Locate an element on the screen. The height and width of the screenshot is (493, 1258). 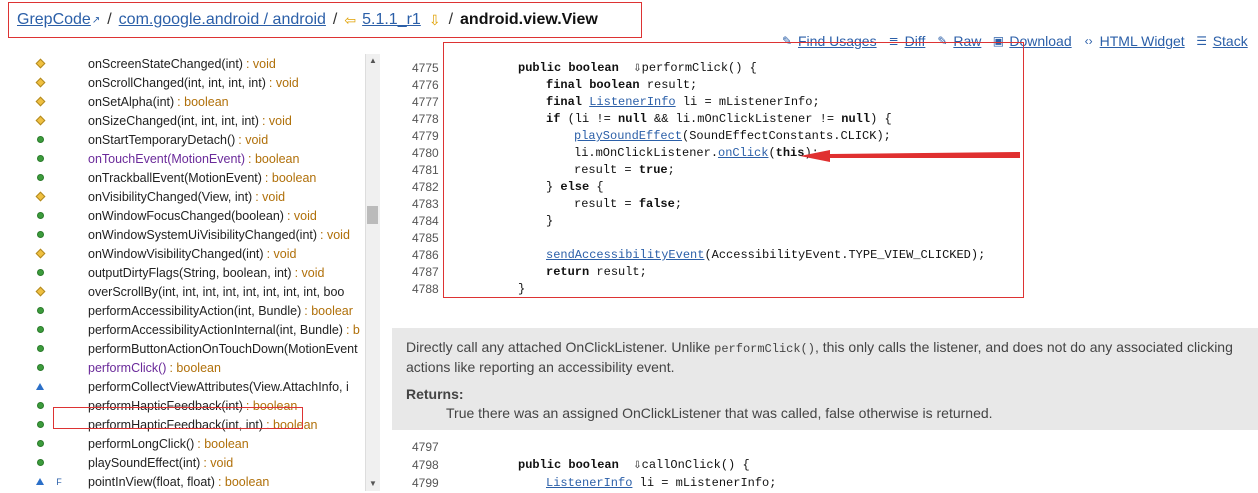
method-name: outputDirtyFlags(String, boolean, int) is located at coordinates (190, 272).